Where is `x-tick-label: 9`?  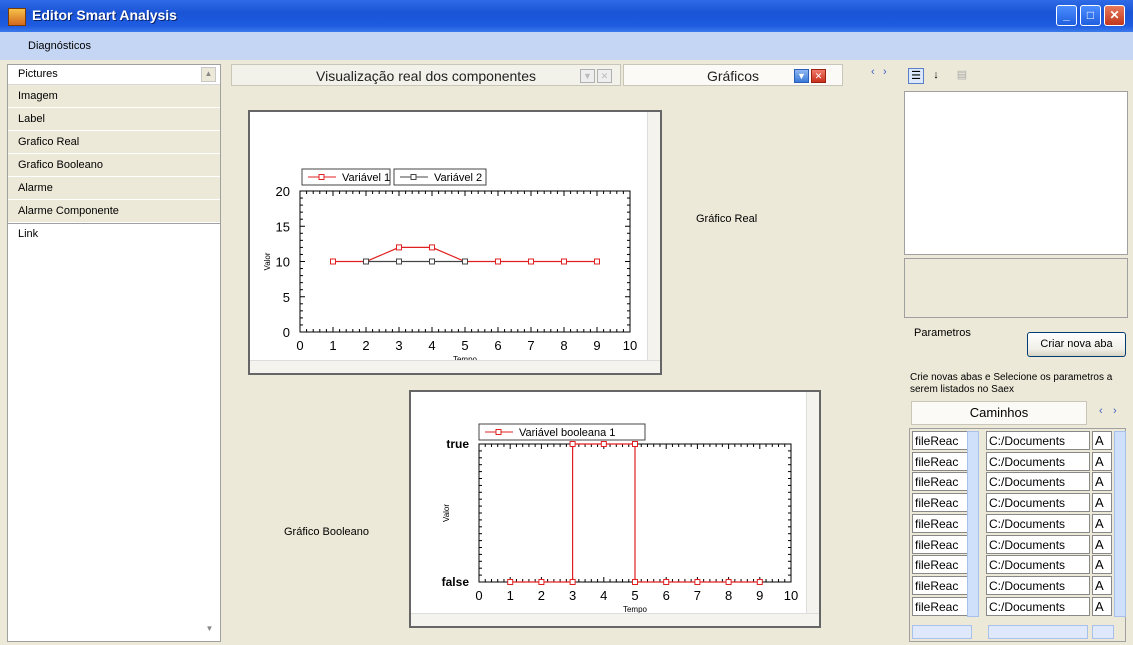 x-tick-label: 9 is located at coordinates (759, 595).